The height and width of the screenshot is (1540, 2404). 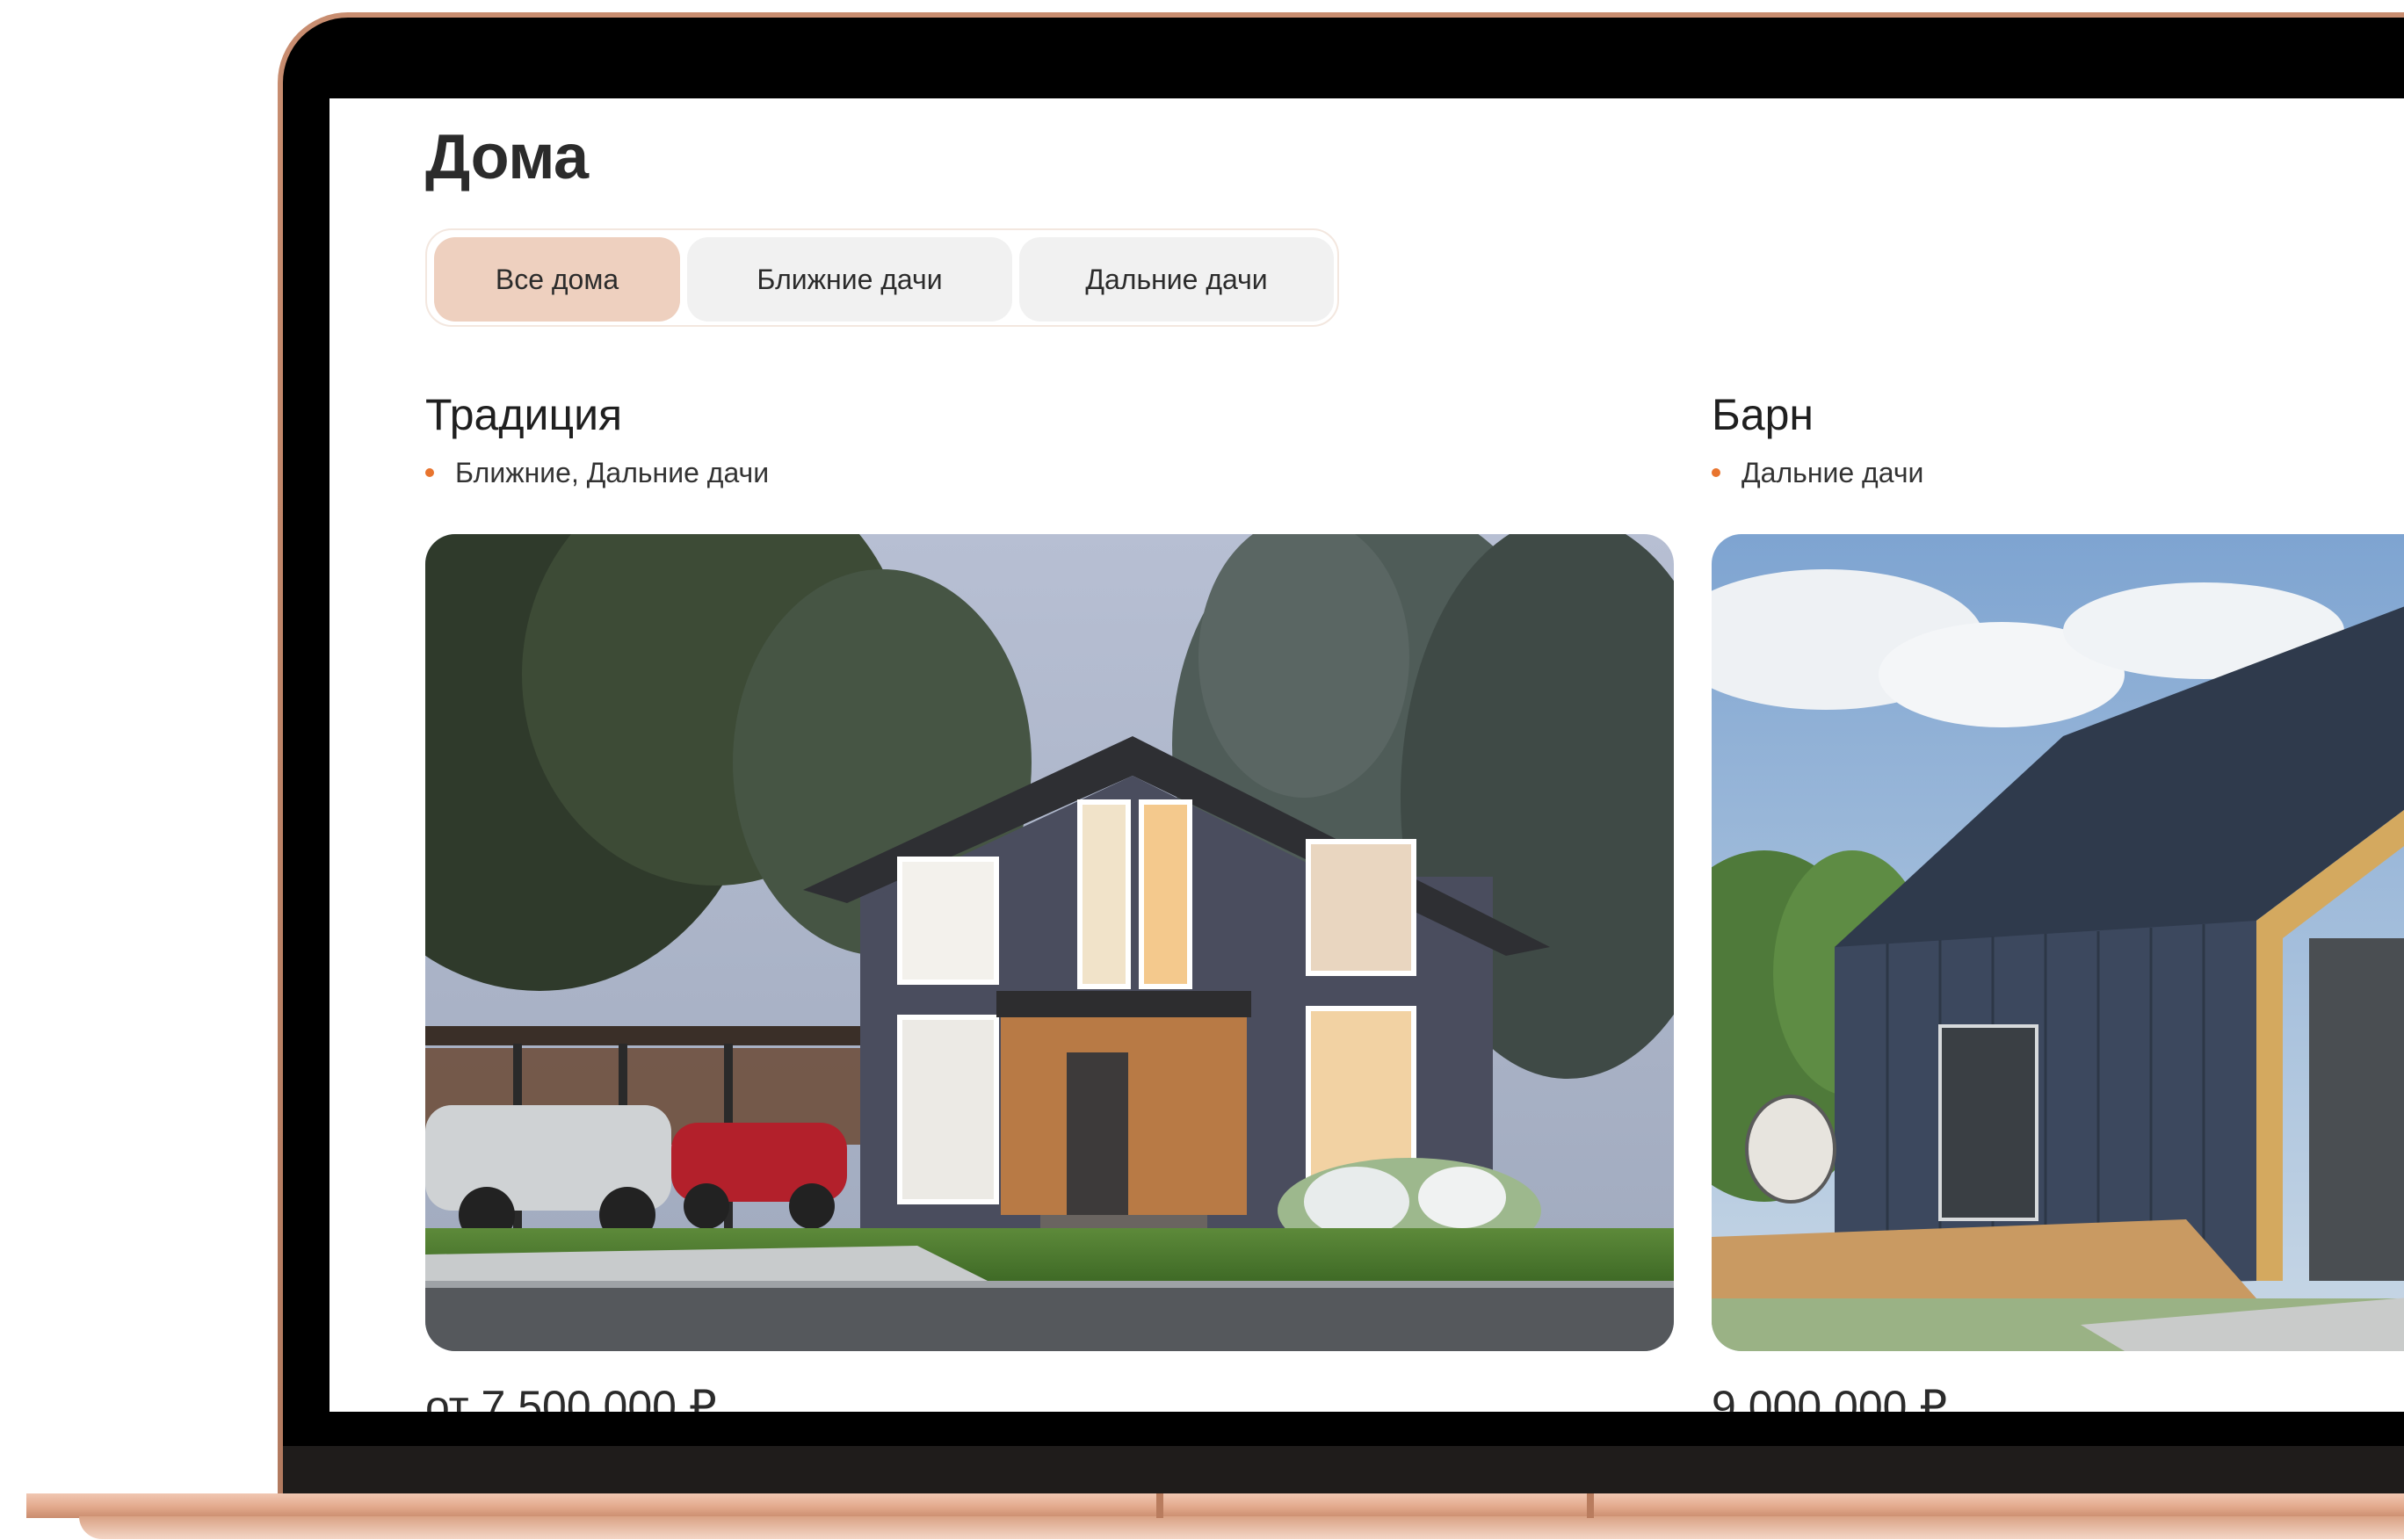 I want to click on house-card-title: Традиция, so click(x=1049, y=414).